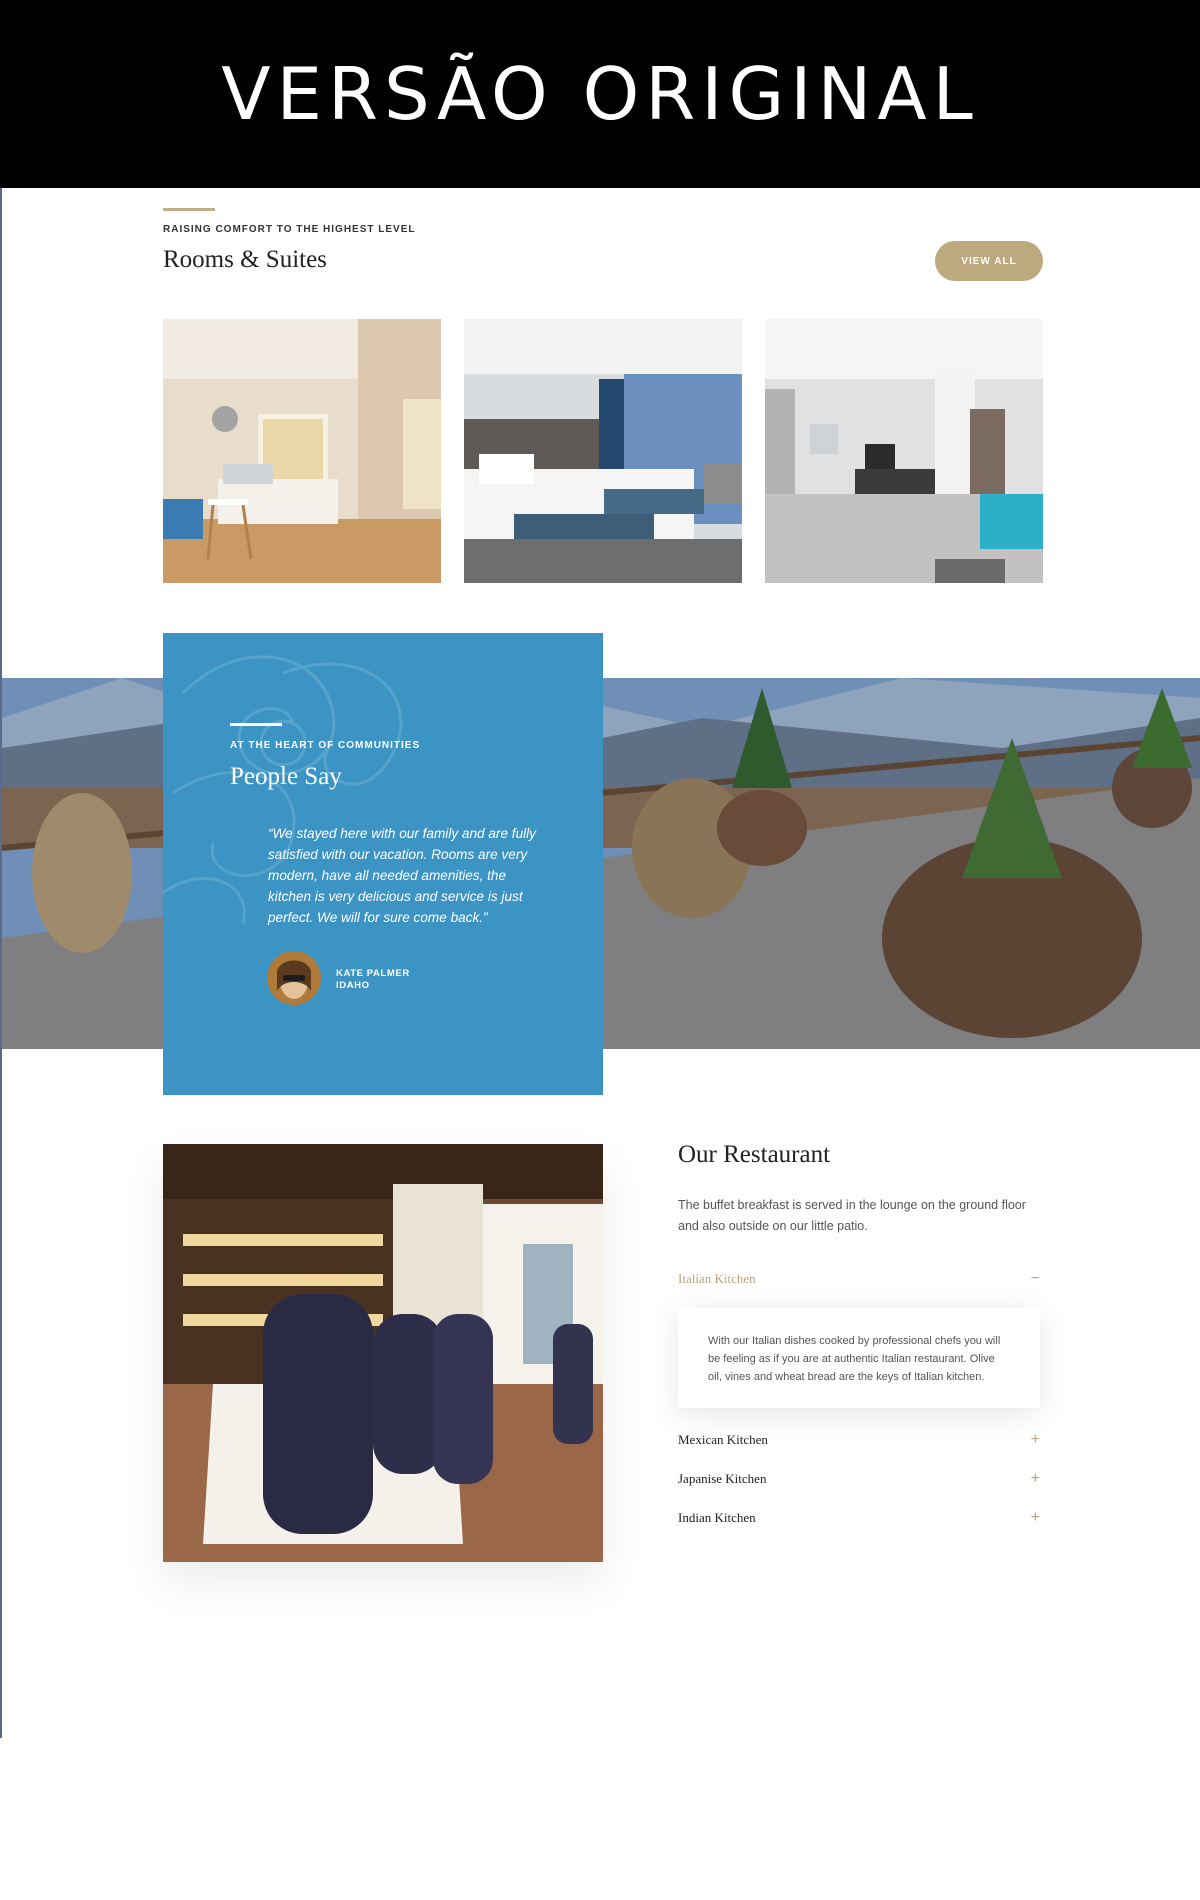 The width and height of the screenshot is (1200, 1900). Describe the element at coordinates (754, 1154) in the screenshot. I see `restaurant-title: Our Restaurant` at that location.